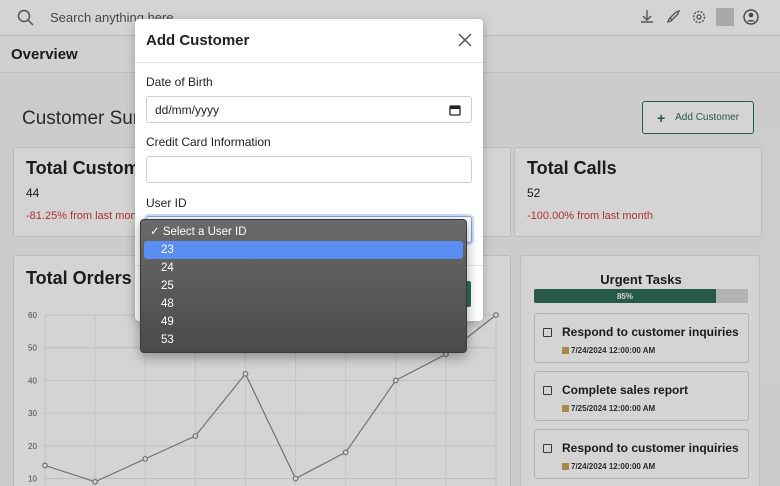 The height and width of the screenshot is (486, 780). What do you see at coordinates (303, 304) in the screenshot?
I see `dropdown-option: 48` at bounding box center [303, 304].